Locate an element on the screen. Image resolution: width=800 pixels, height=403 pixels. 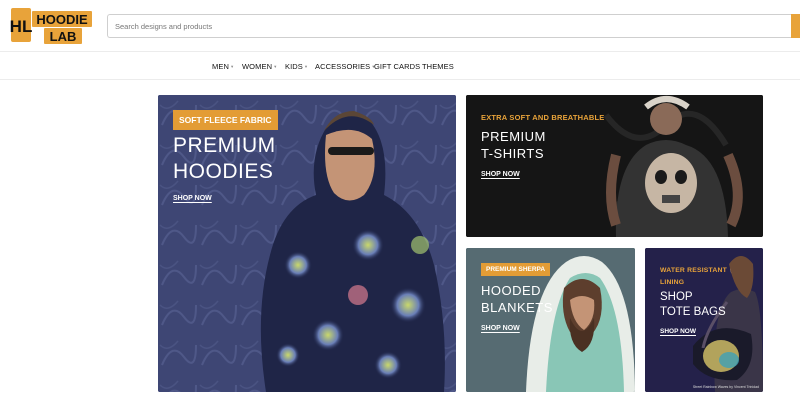
nav-item-kids: KIDS ▾ is located at coordinates (296, 66).